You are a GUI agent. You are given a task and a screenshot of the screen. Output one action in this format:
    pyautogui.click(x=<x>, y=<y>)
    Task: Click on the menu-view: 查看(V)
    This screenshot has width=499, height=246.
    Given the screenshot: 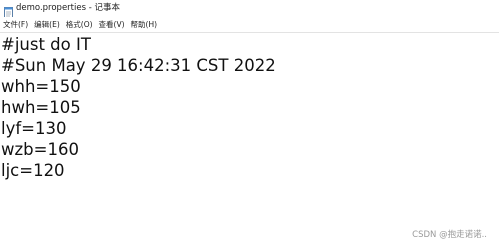 What is the action you would take?
    pyautogui.click(x=112, y=24)
    